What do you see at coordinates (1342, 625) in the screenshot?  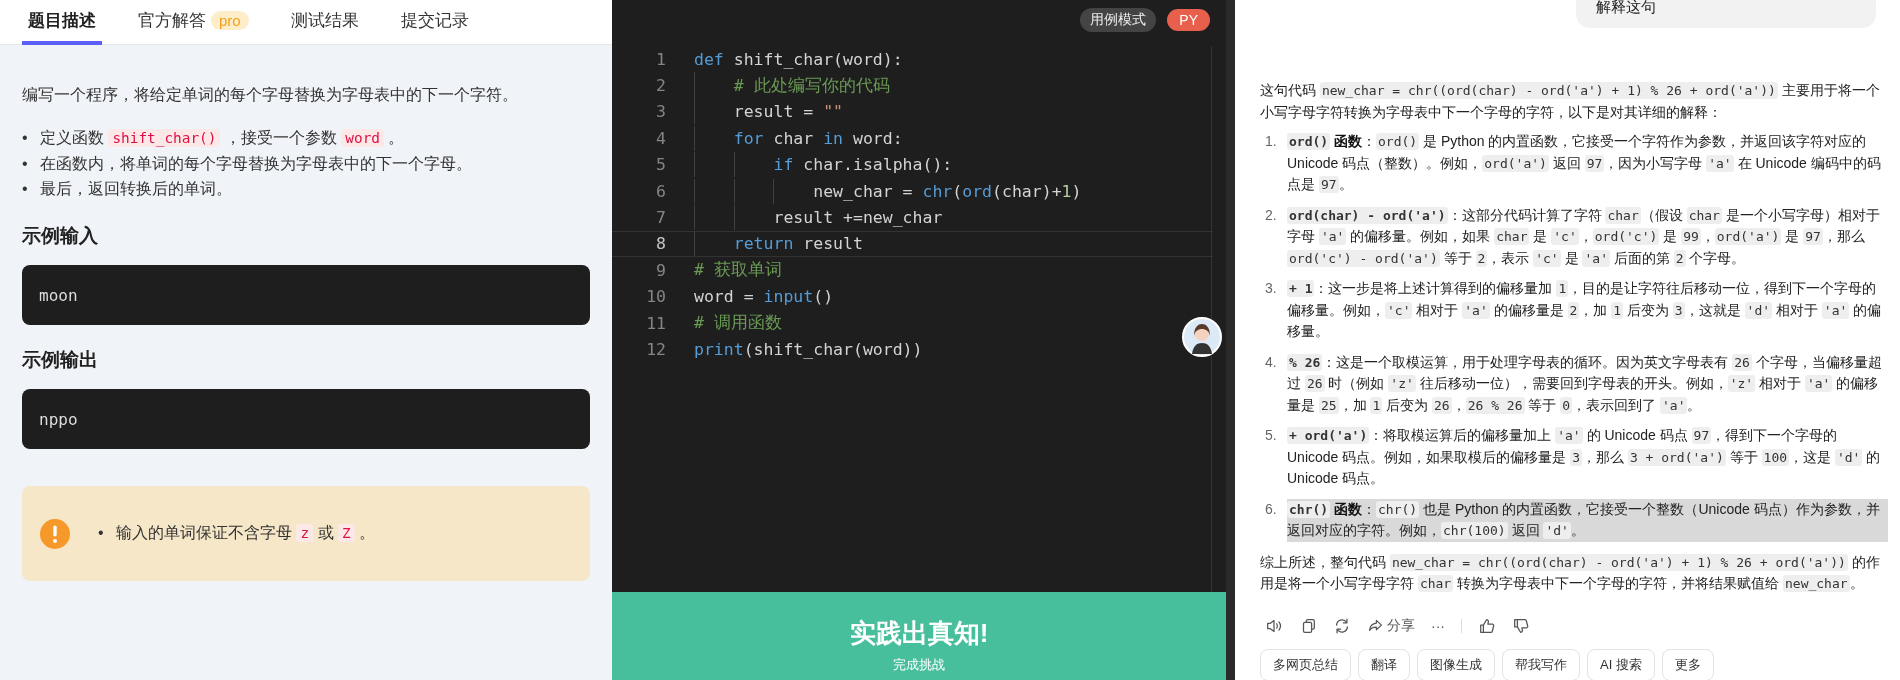 I see `refresh-icon` at bounding box center [1342, 625].